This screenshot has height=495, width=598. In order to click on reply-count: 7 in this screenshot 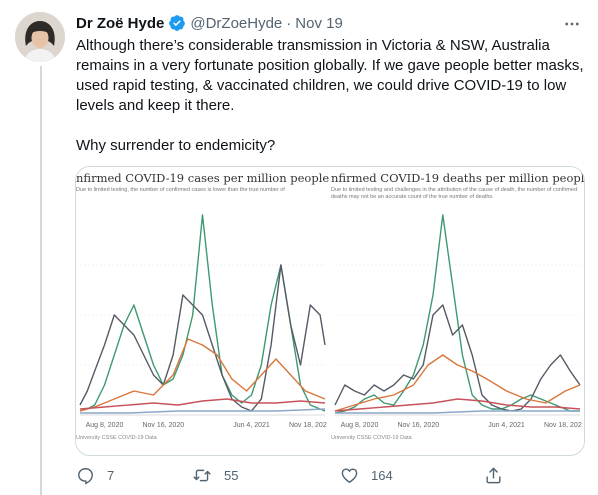, I will do `click(111, 475)`.